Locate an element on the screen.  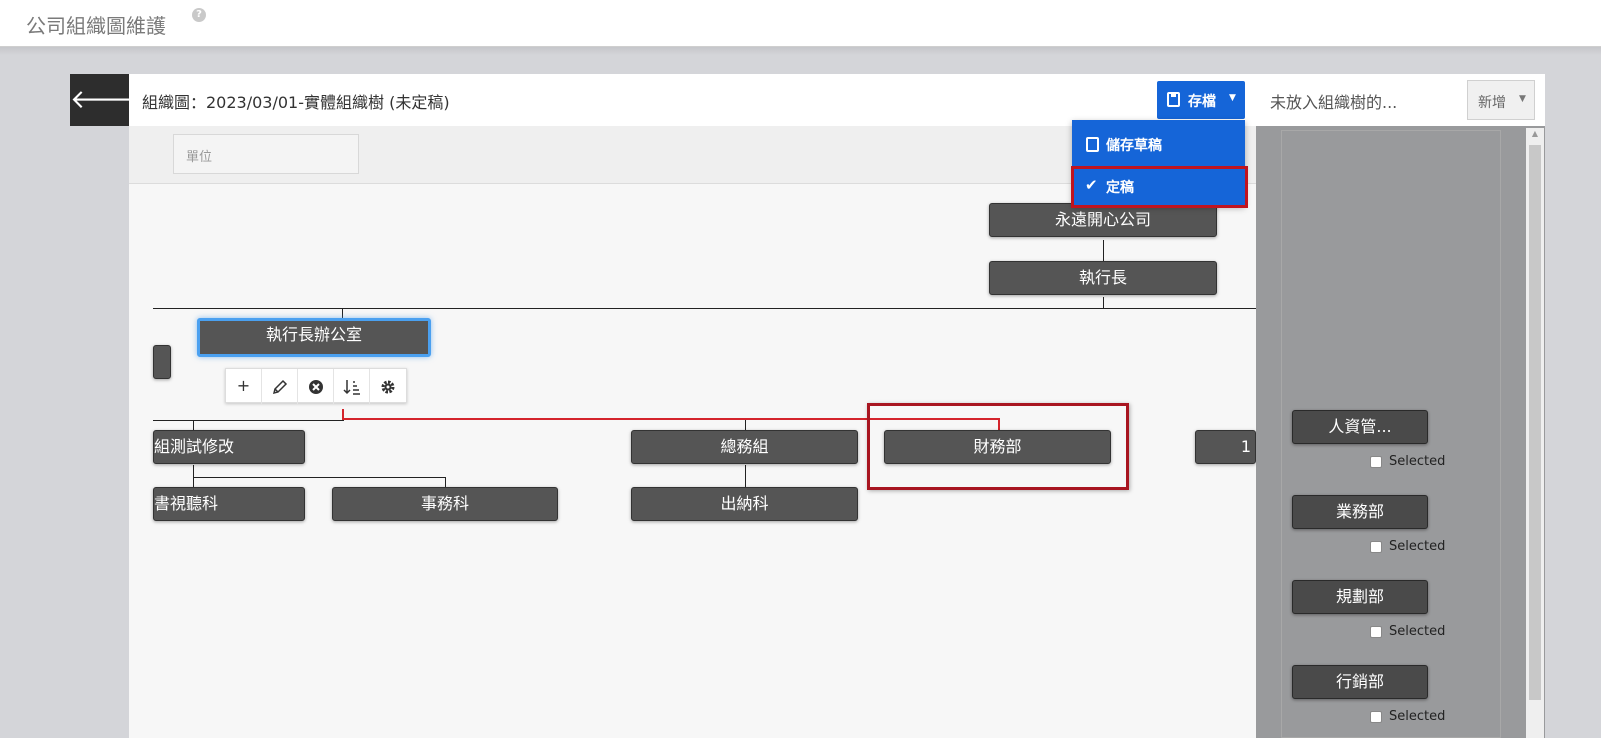
sort-node-button is located at coordinates (352, 386).